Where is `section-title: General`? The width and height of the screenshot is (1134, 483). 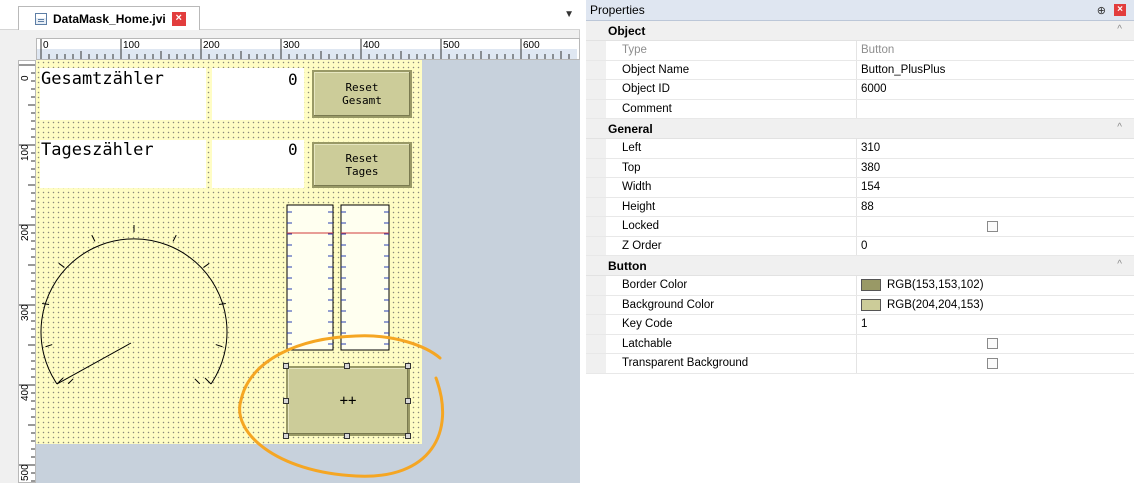
section-title: General is located at coordinates (630, 128).